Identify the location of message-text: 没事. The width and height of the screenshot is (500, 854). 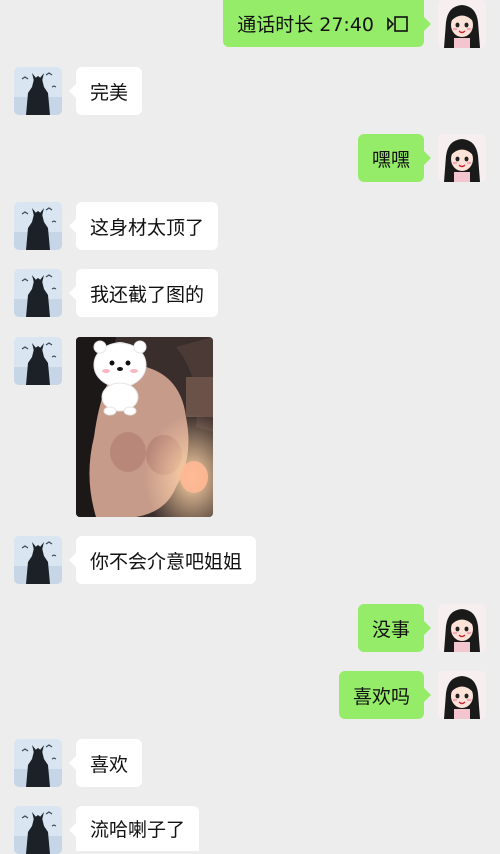
(390, 629).